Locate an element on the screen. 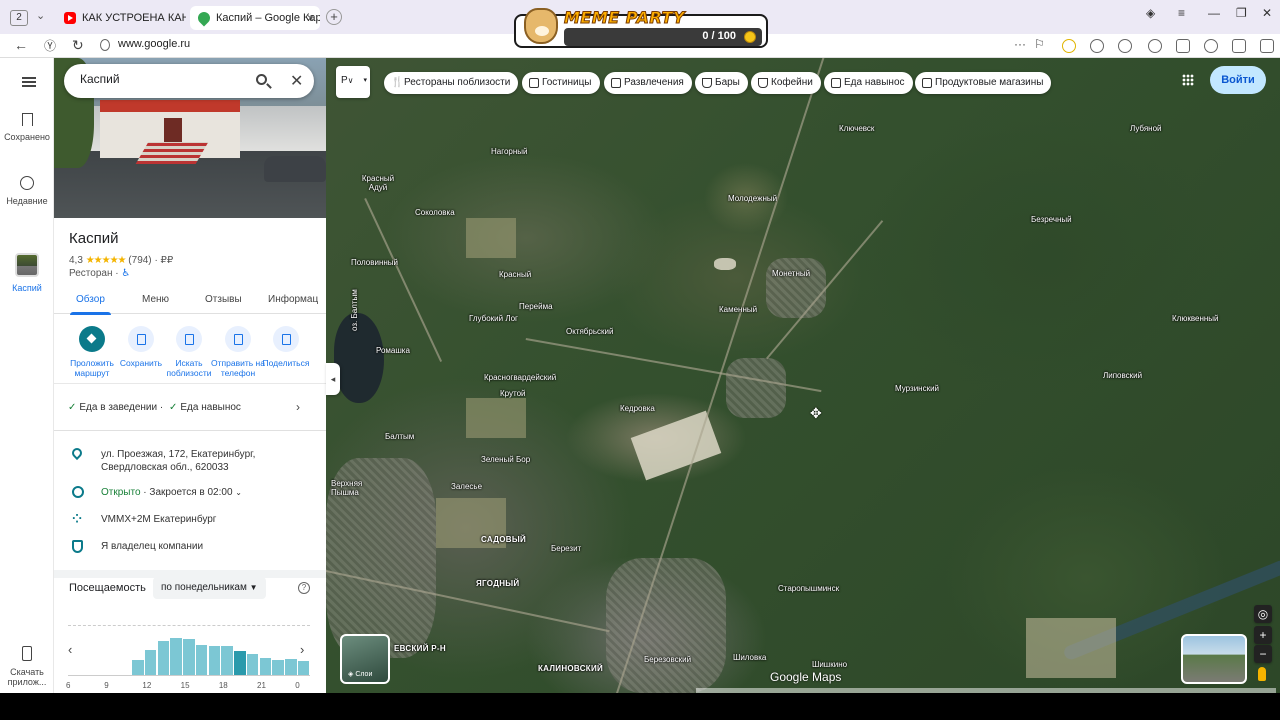 The image size is (1280, 720). close-icon: ✕ is located at coordinates (296, 81).